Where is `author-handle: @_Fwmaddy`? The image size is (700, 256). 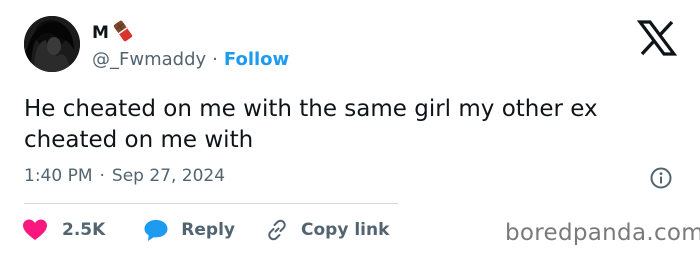 author-handle: @_Fwmaddy is located at coordinates (149, 59).